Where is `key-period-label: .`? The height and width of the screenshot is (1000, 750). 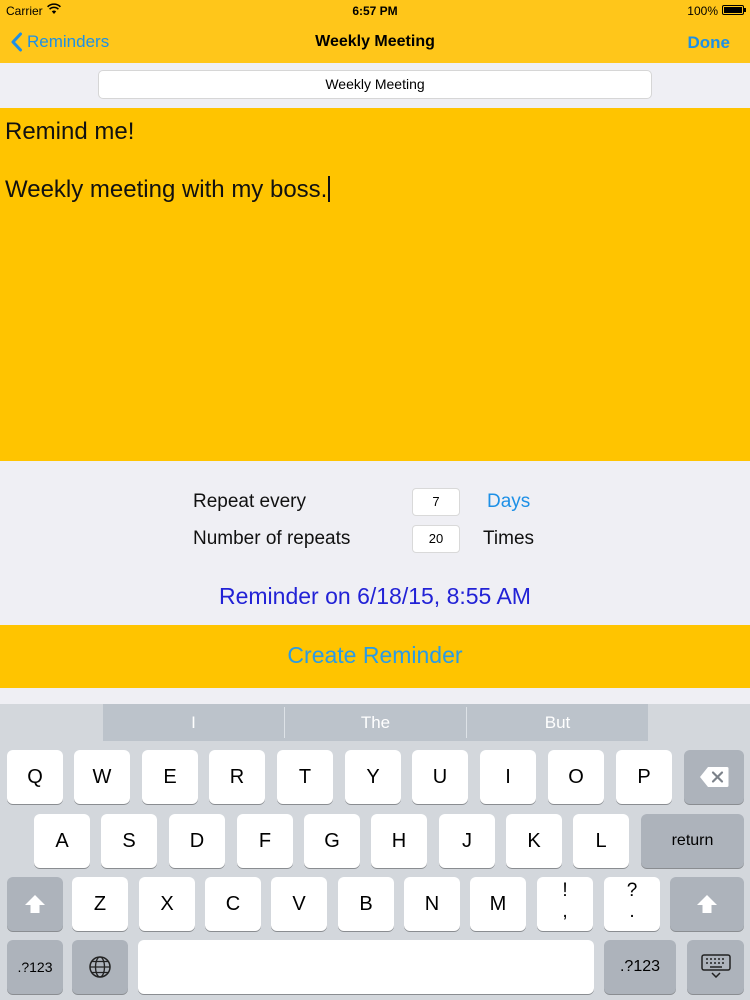 key-period-label: . is located at coordinates (632, 911).